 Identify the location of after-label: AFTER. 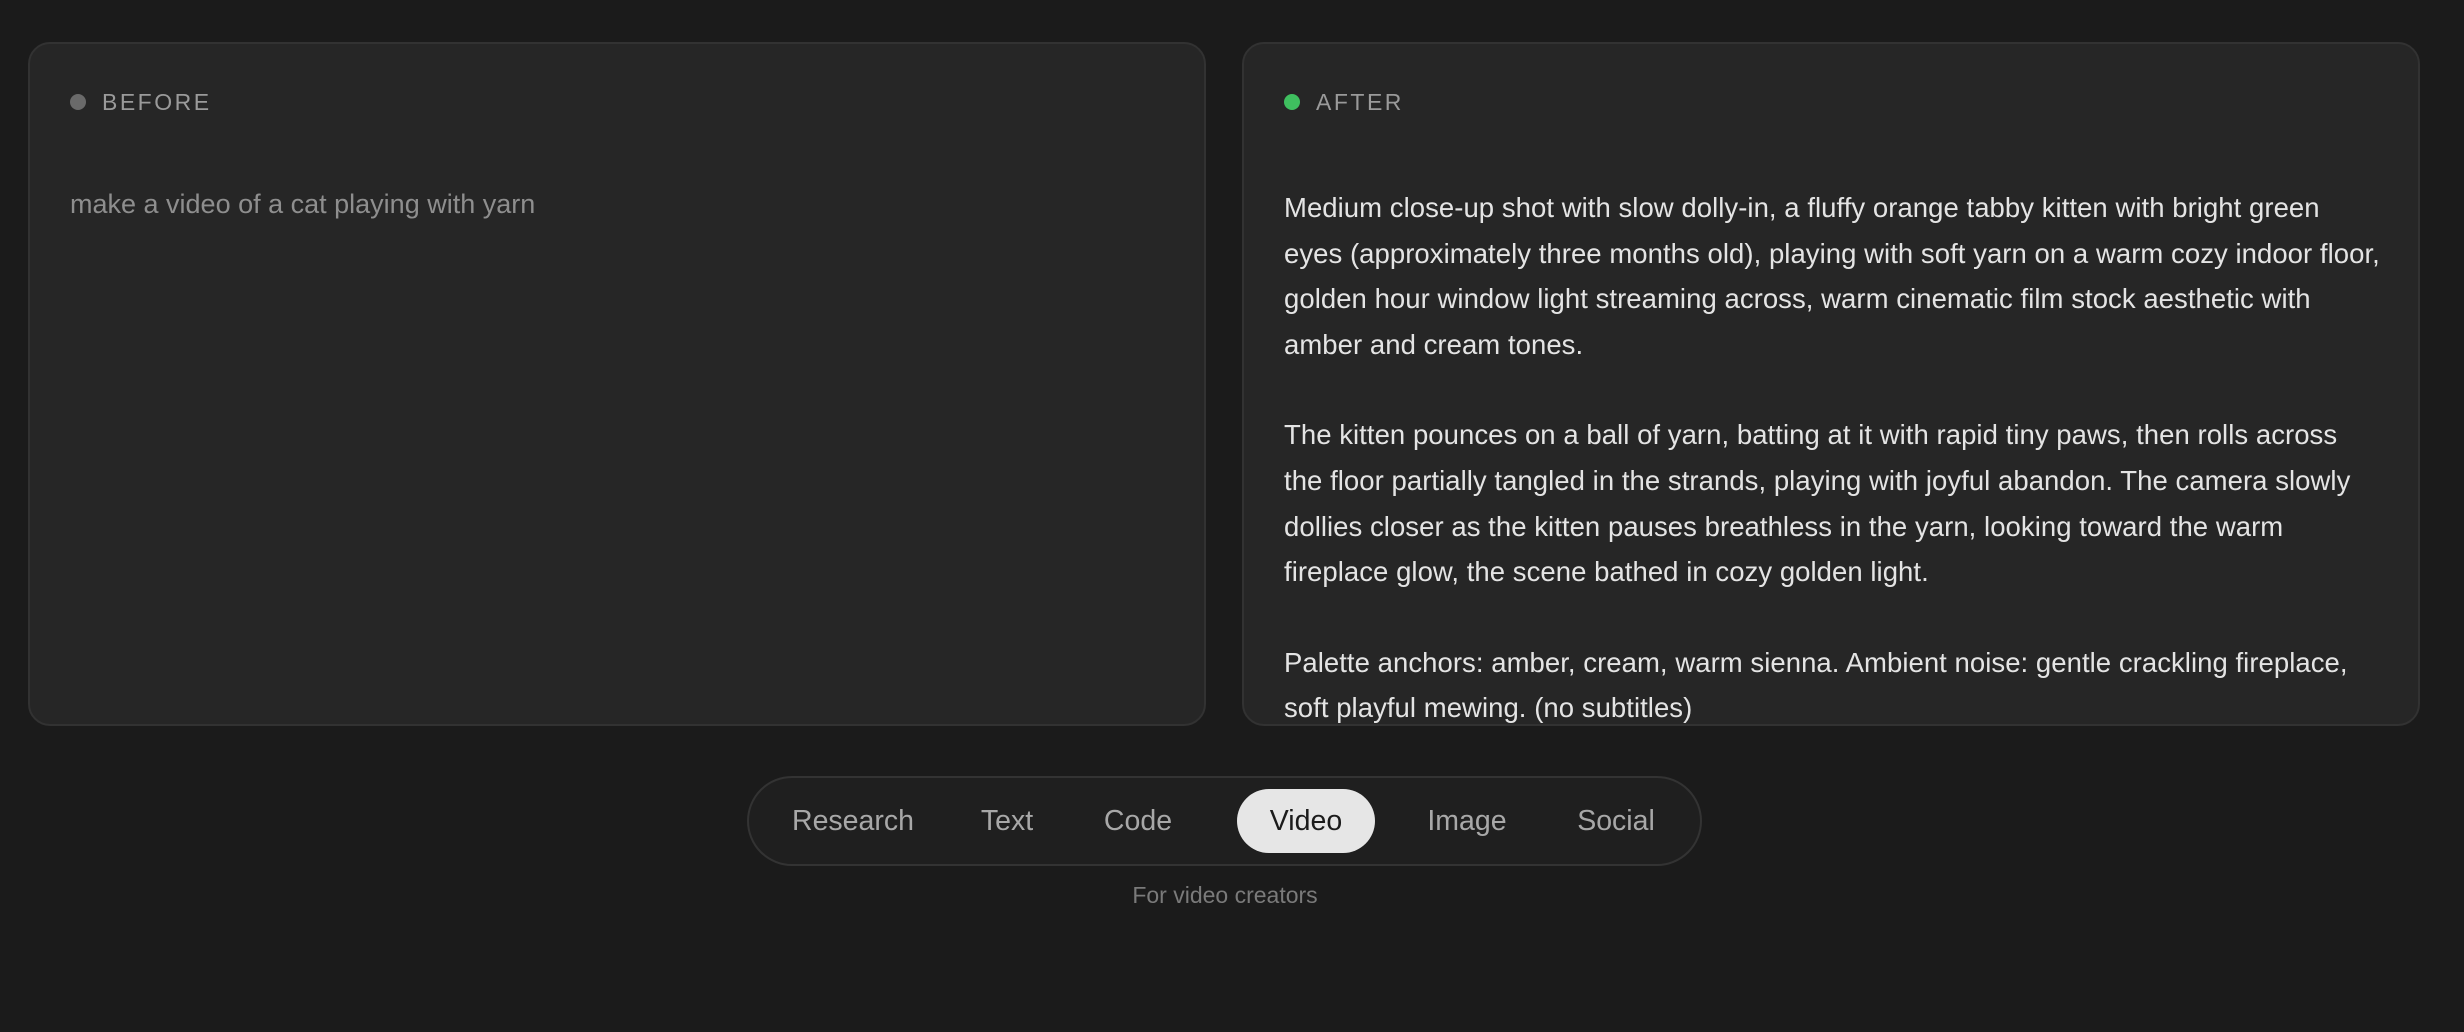
(1360, 101).